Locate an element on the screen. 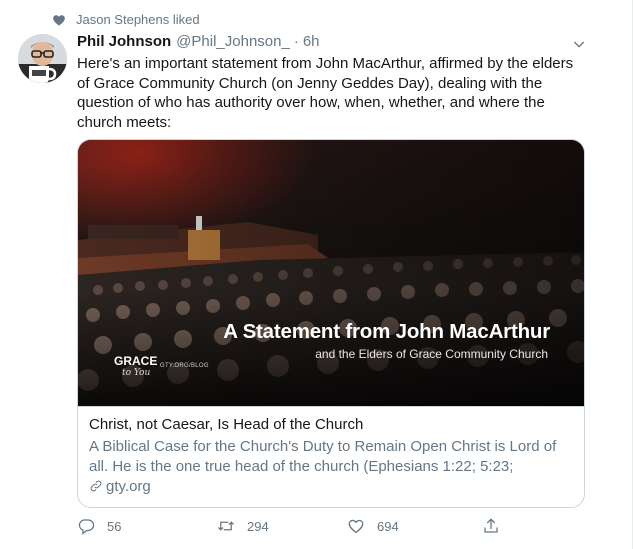  gty-logo: GRACE to You is located at coordinates (135, 367).